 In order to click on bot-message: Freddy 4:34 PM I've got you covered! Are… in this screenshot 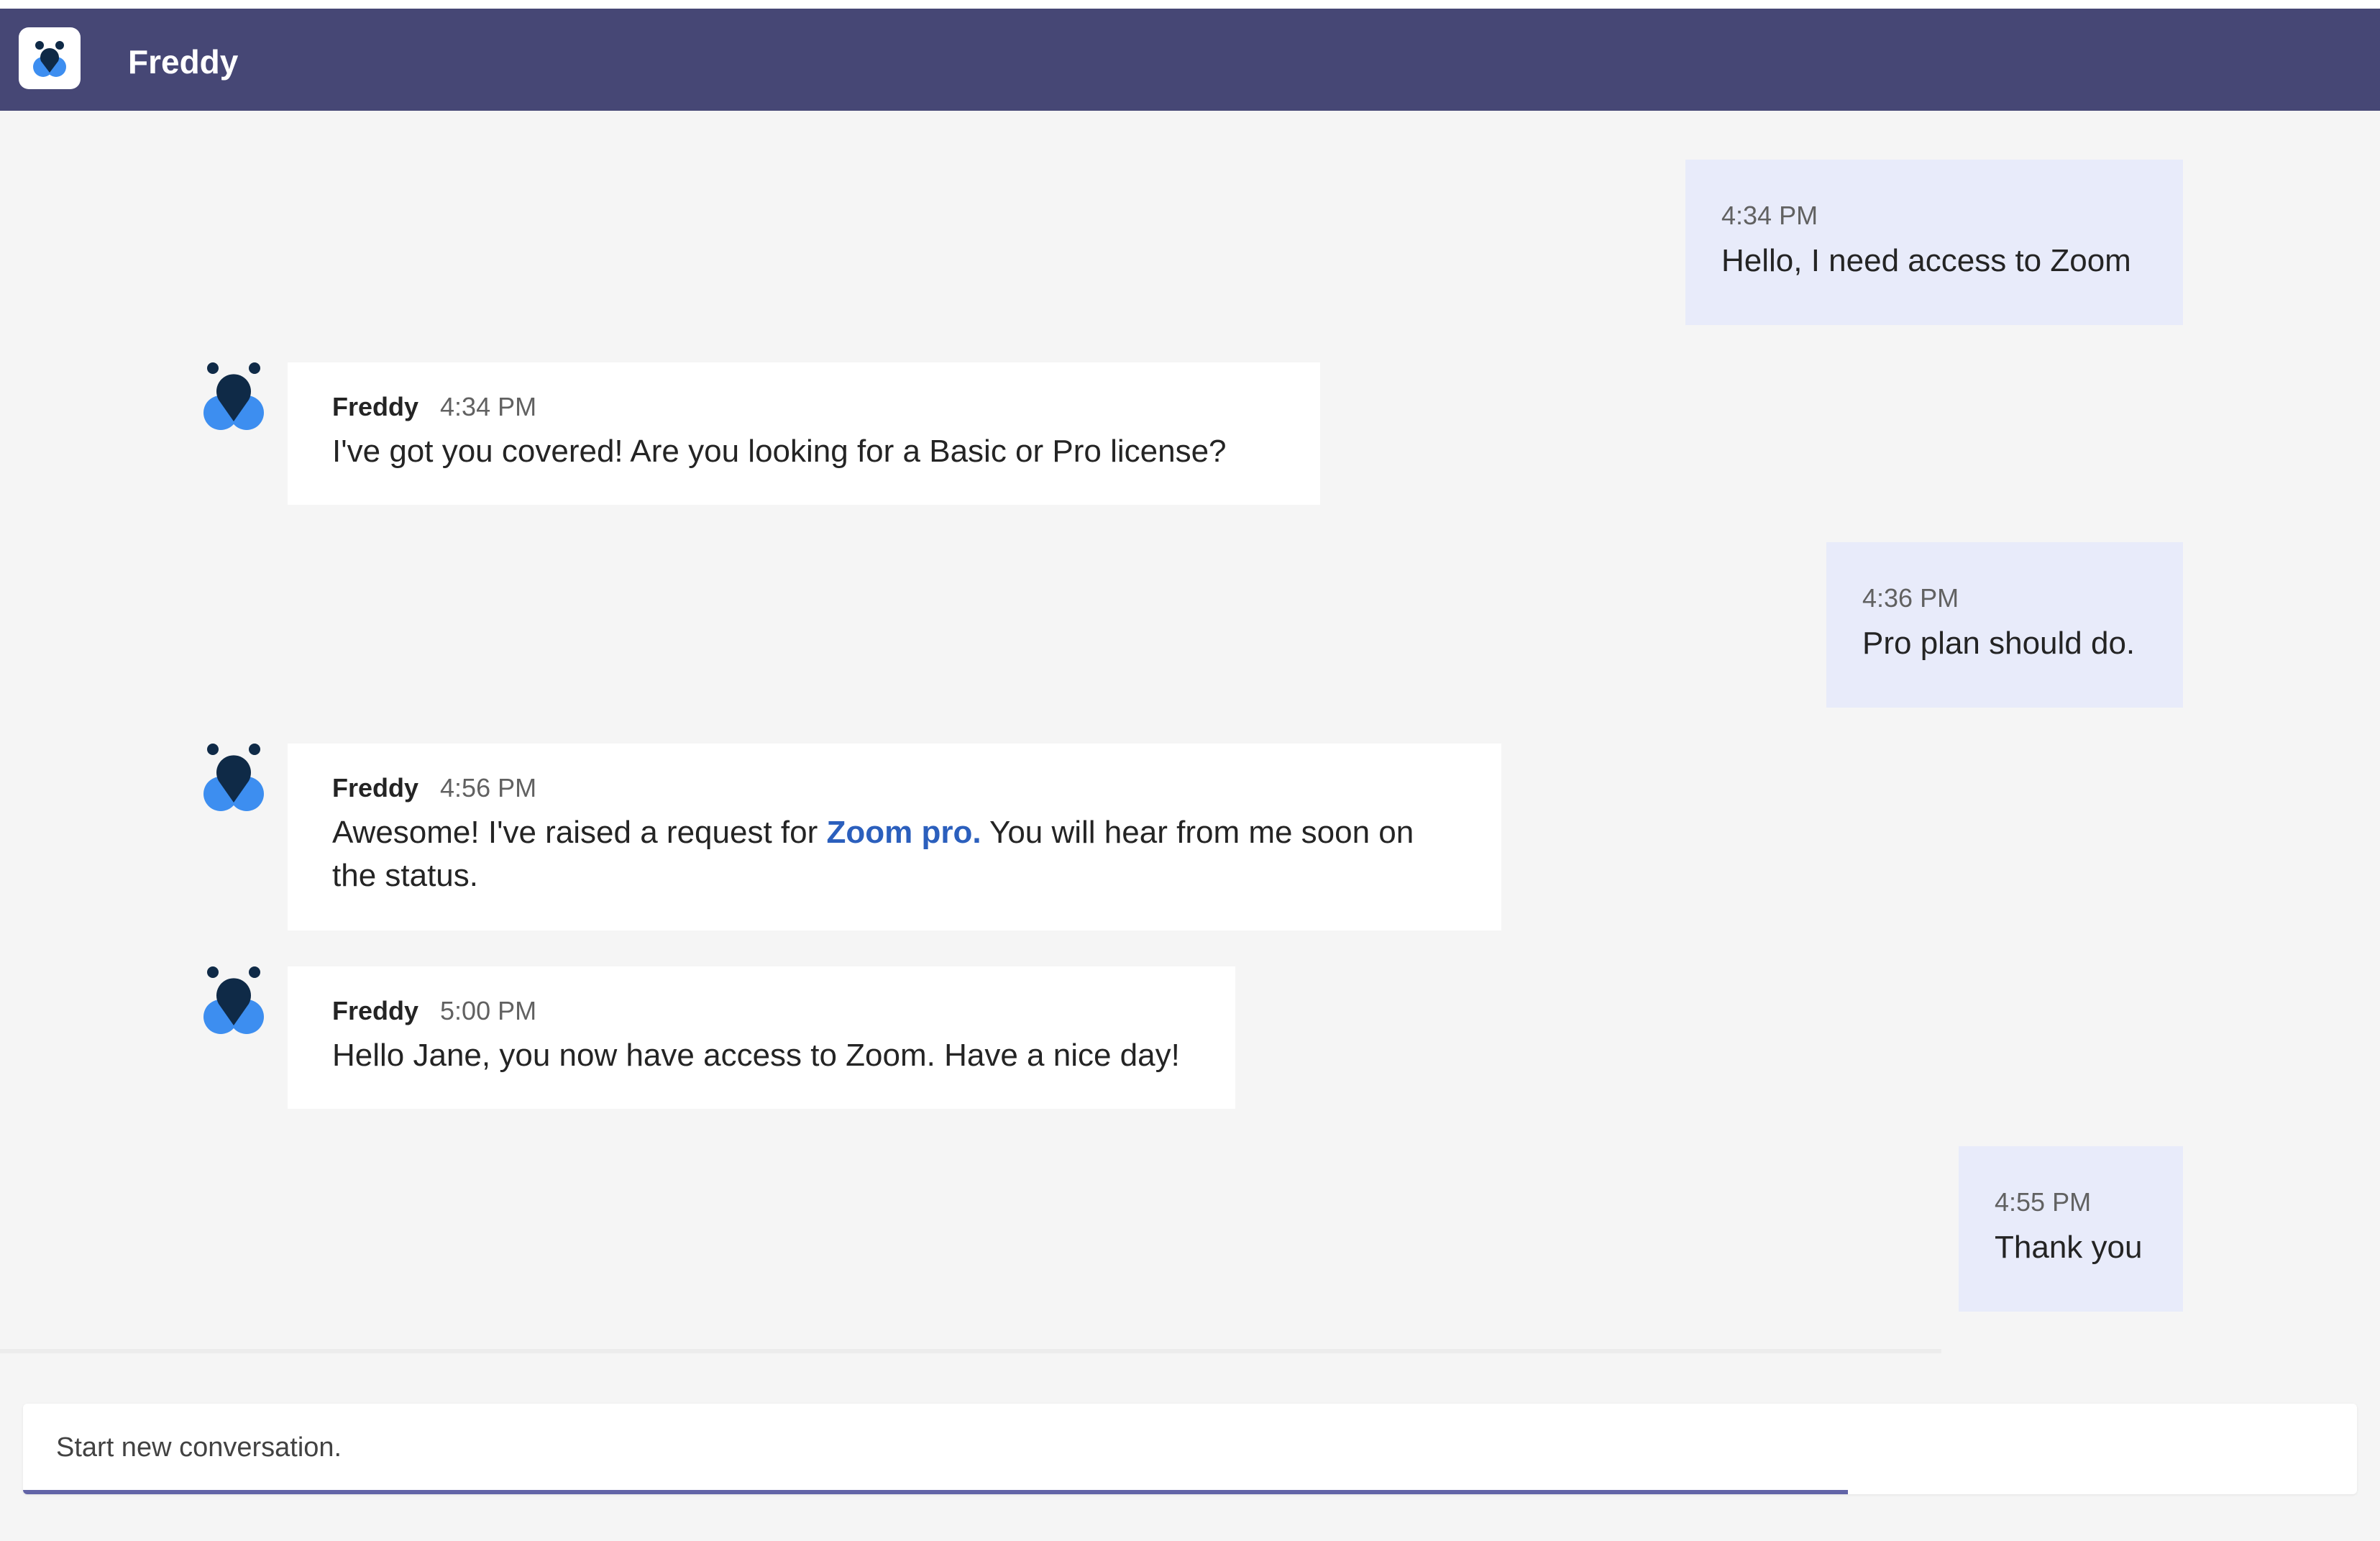, I will do `click(804, 433)`.